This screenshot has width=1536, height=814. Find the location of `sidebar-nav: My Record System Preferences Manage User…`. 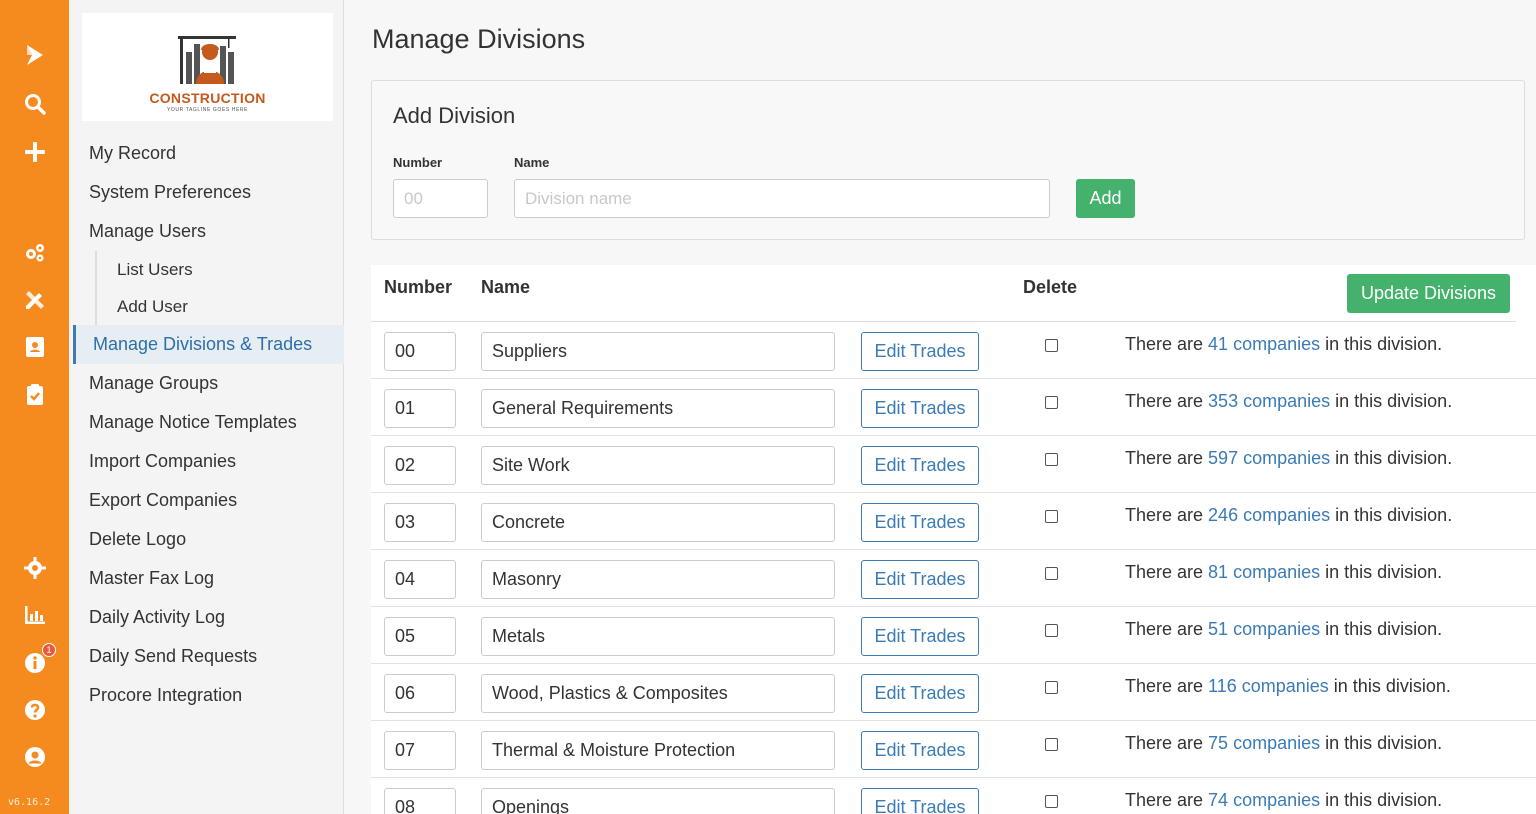

sidebar-nav: My Record System Preferences Manage User… is located at coordinates (206, 424).